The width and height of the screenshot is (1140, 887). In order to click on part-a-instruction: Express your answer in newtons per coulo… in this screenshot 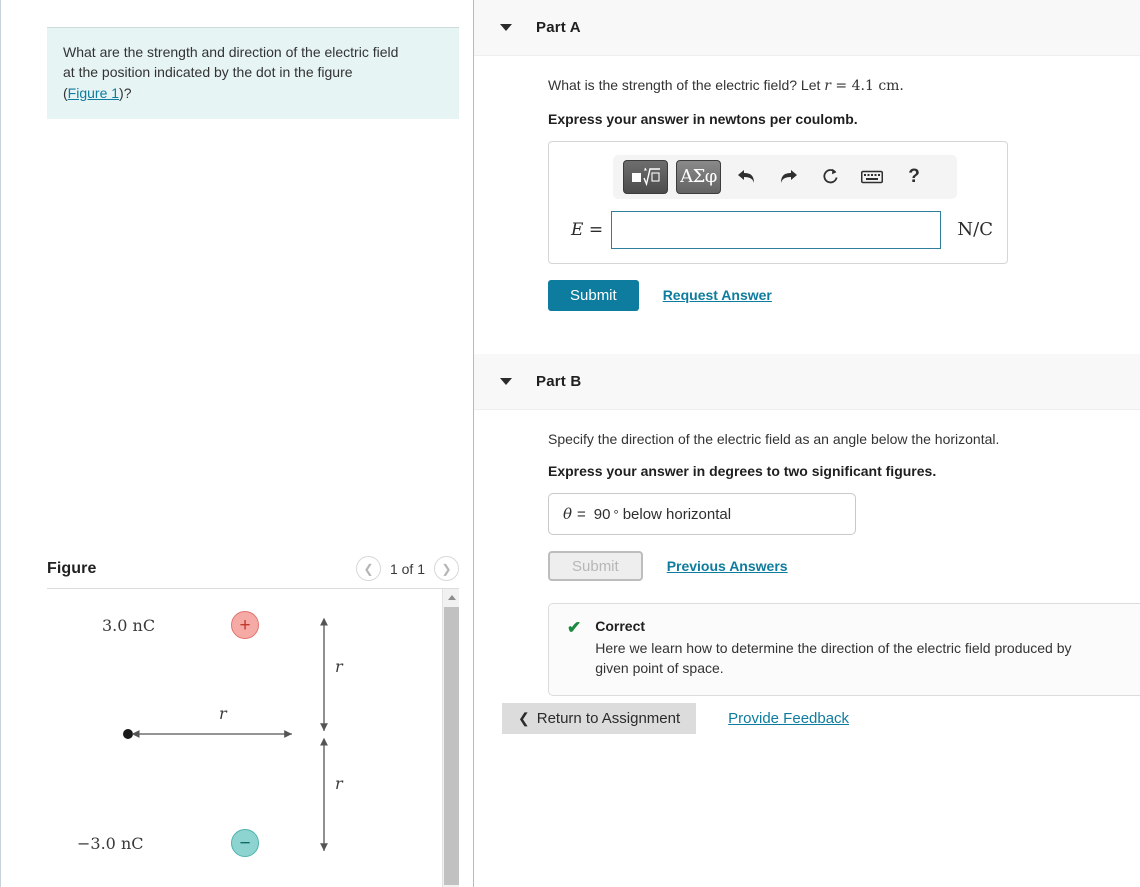, I will do `click(703, 118)`.